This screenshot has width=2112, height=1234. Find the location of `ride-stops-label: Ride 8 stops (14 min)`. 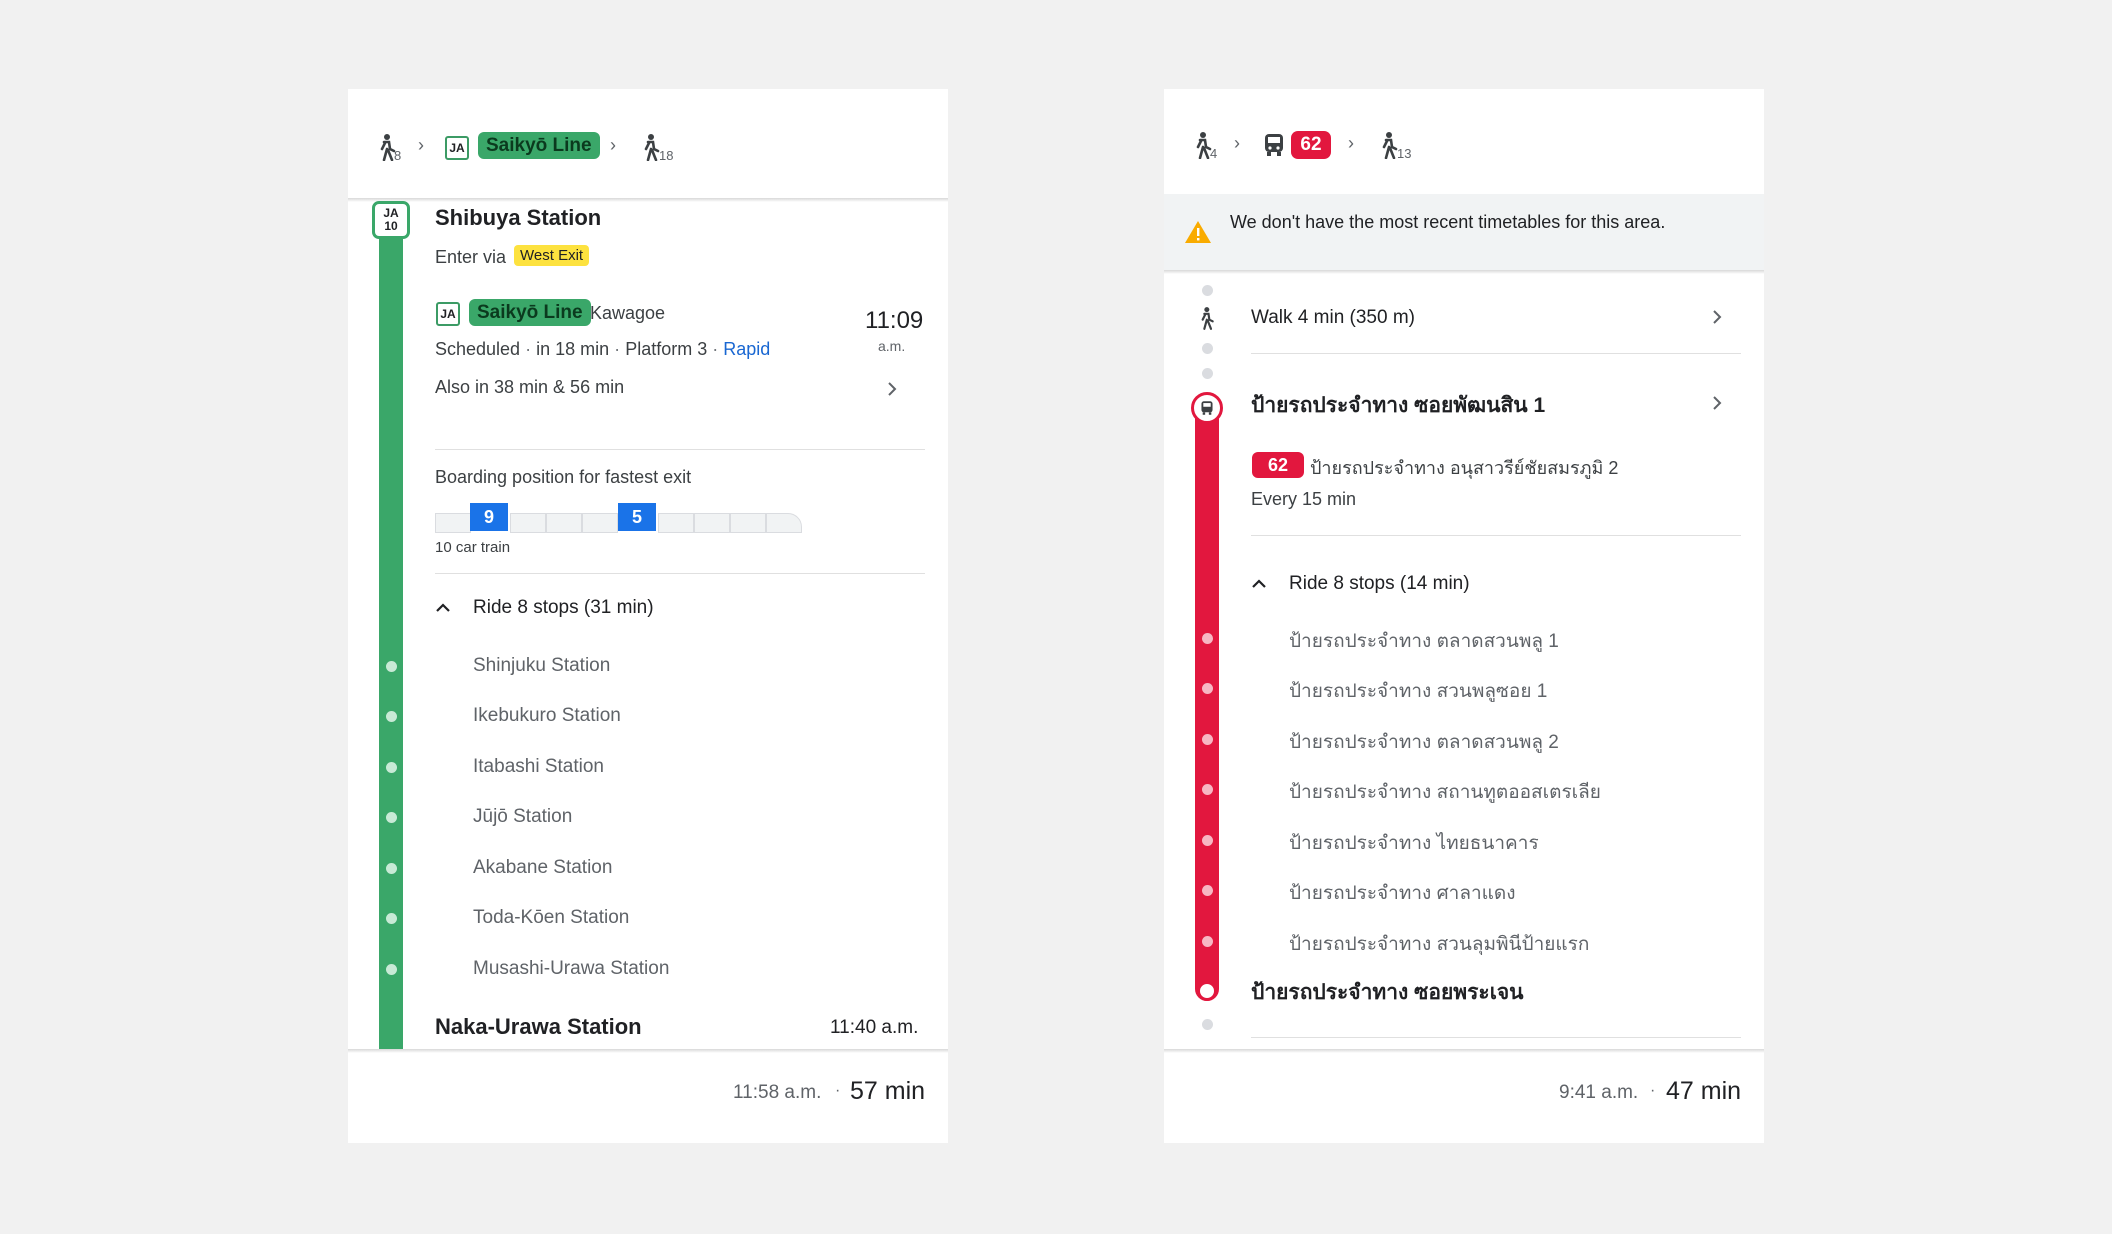

ride-stops-label: Ride 8 stops (14 min) is located at coordinates (1379, 583).